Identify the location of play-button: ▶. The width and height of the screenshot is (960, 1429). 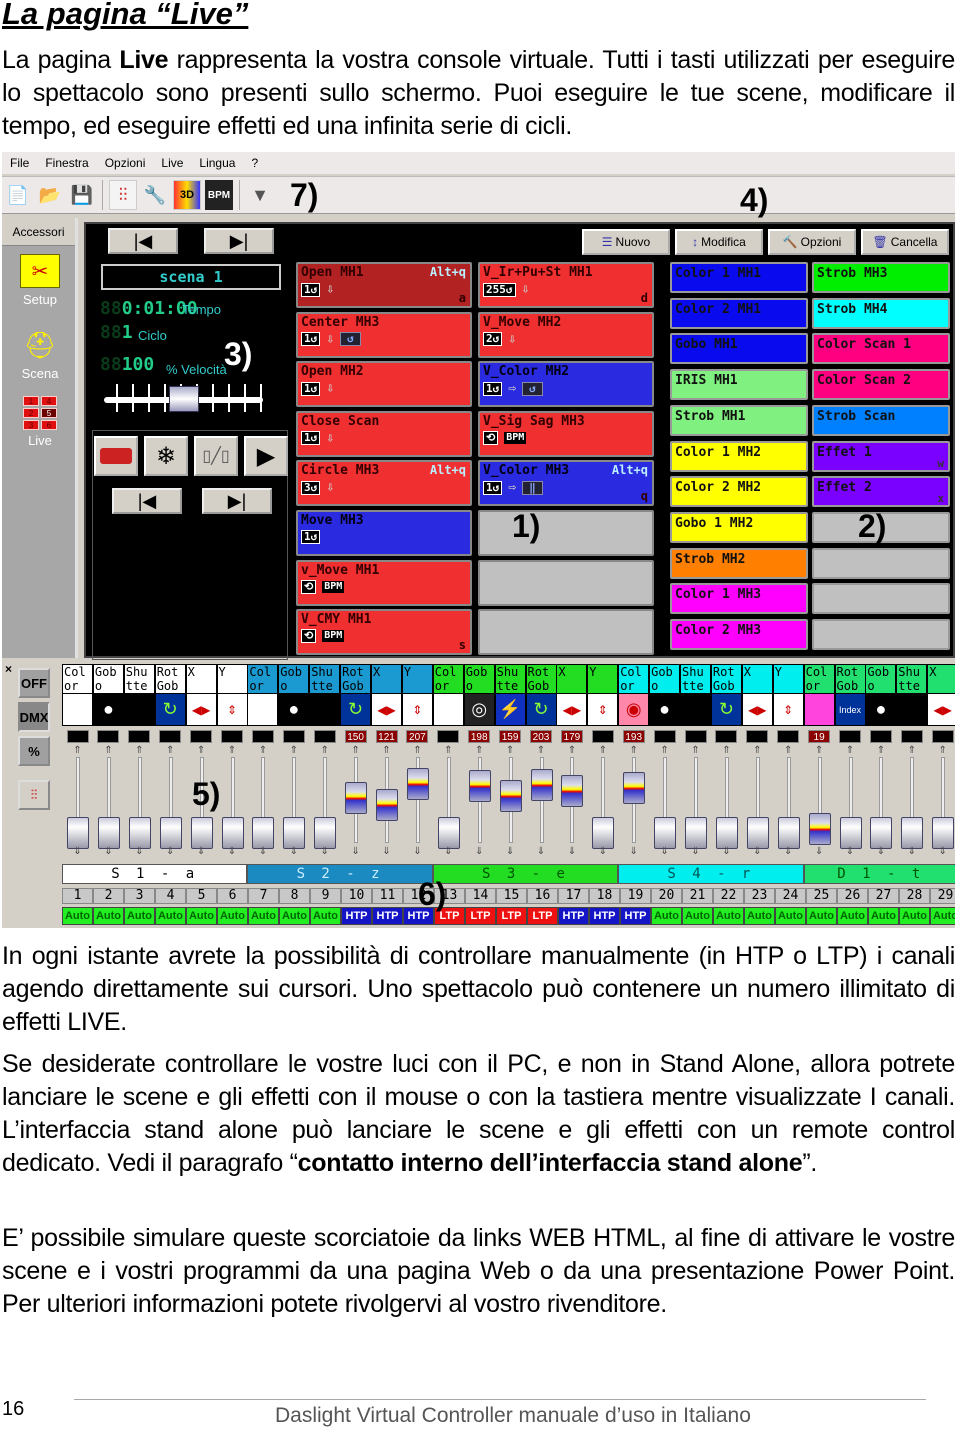
(266, 456).